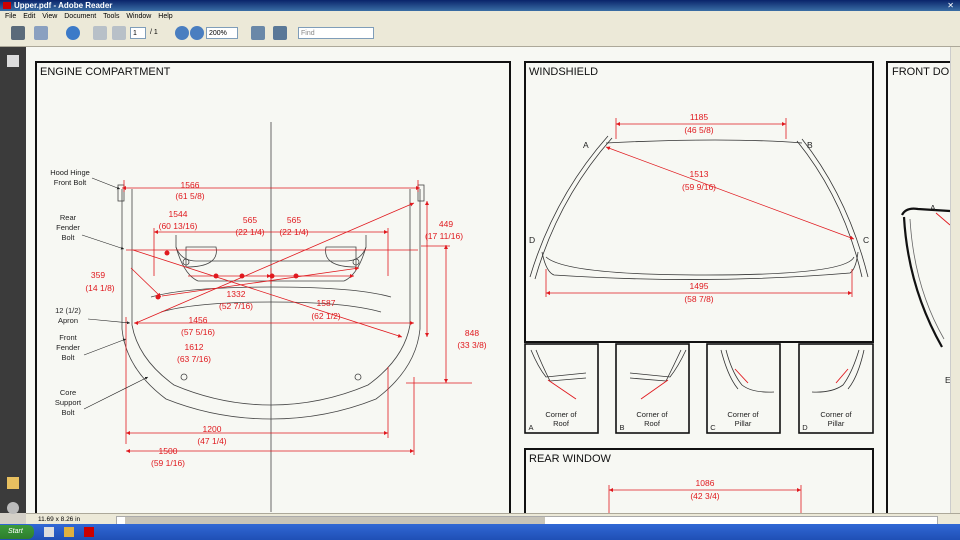 Image resolution: width=960 pixels, height=540 pixels. What do you see at coordinates (99, 288) in the screenshot?
I see `dim-359-in: (14 1/8)` at bounding box center [99, 288].